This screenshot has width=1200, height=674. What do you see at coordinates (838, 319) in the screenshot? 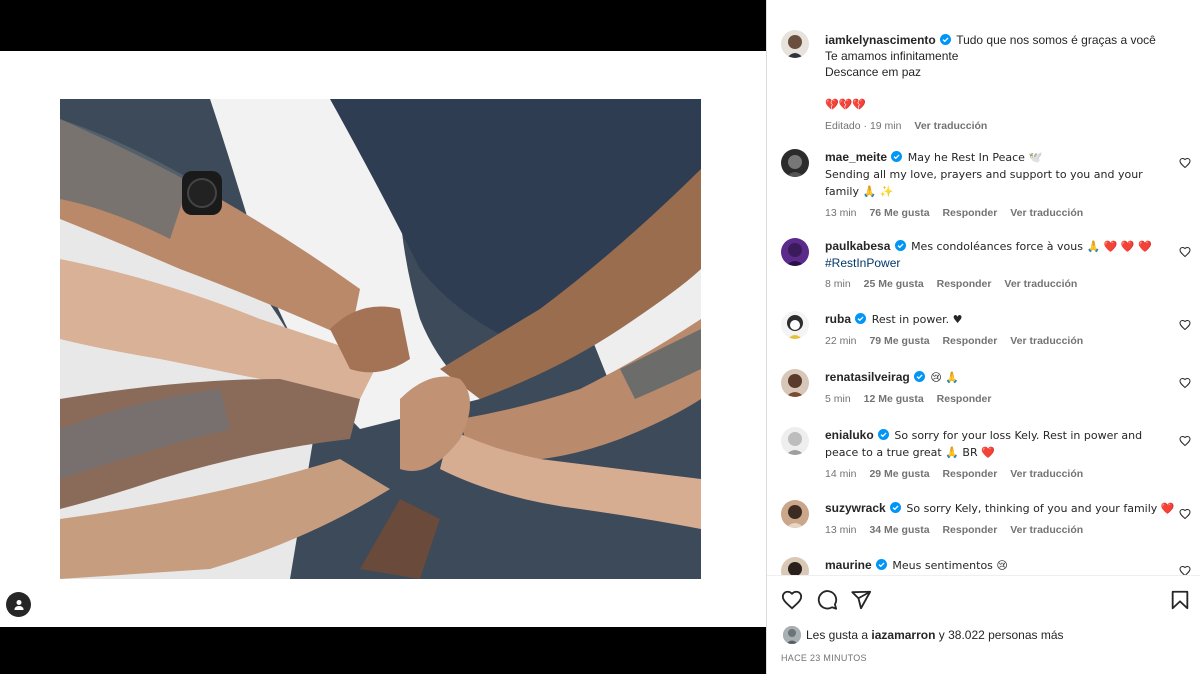
I see `comment-username: ruba` at bounding box center [838, 319].